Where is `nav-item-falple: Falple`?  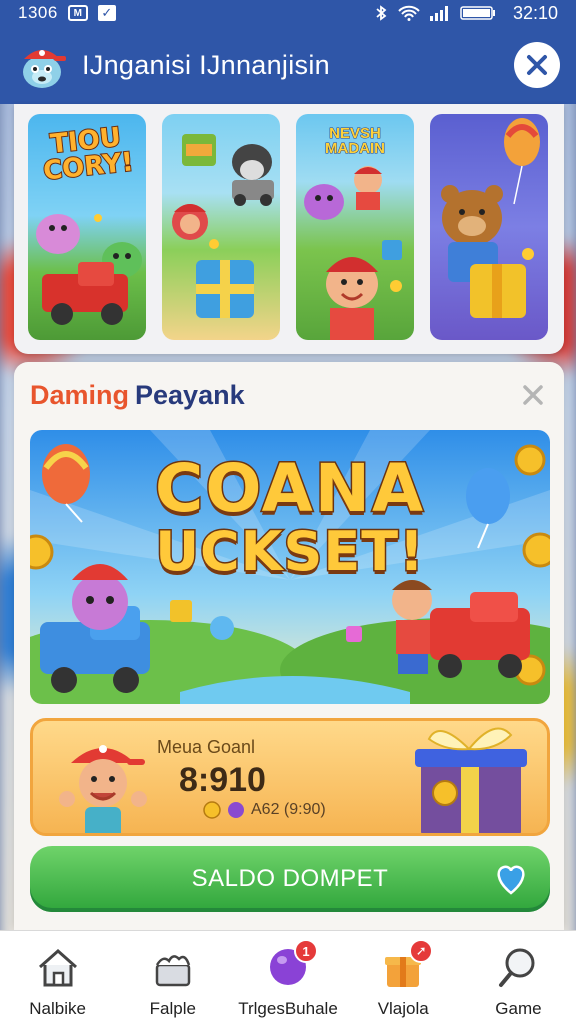
nav-item-falple: Falple is located at coordinates (172, 977).